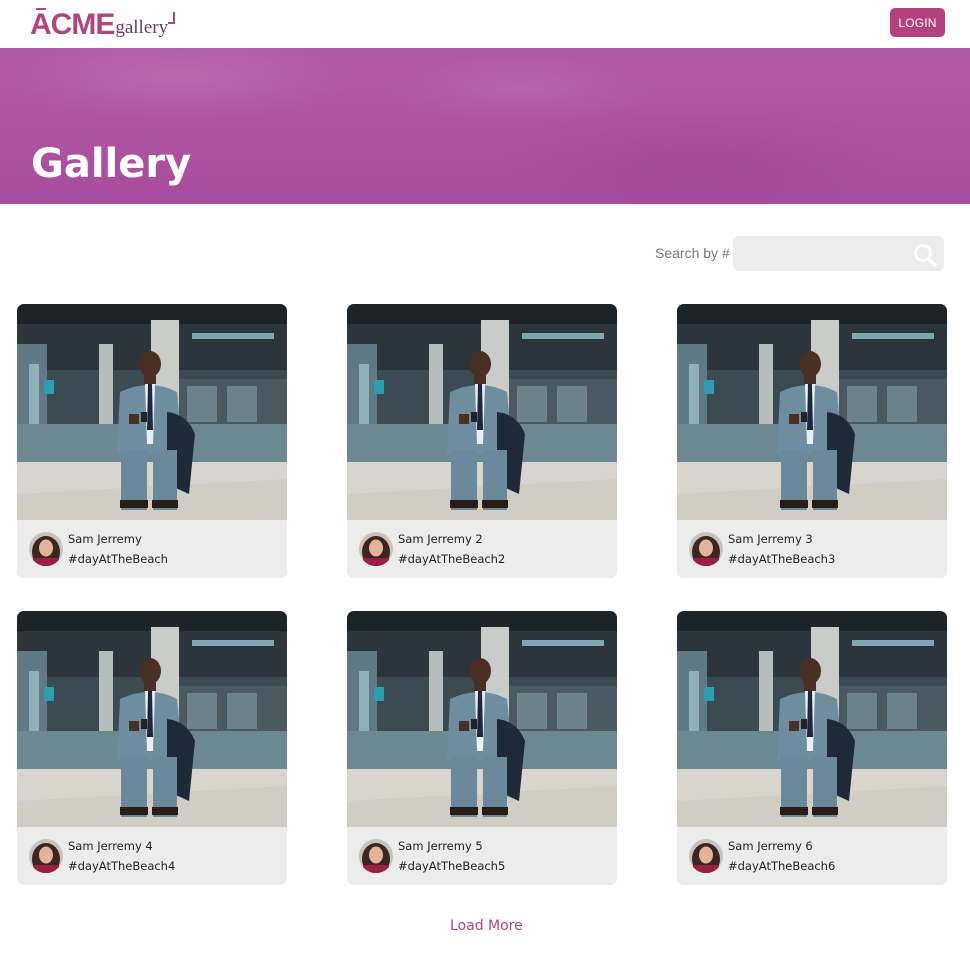 The height and width of the screenshot is (955, 970). I want to click on card-hashtag: #dayAtTheBeach4, so click(121, 866).